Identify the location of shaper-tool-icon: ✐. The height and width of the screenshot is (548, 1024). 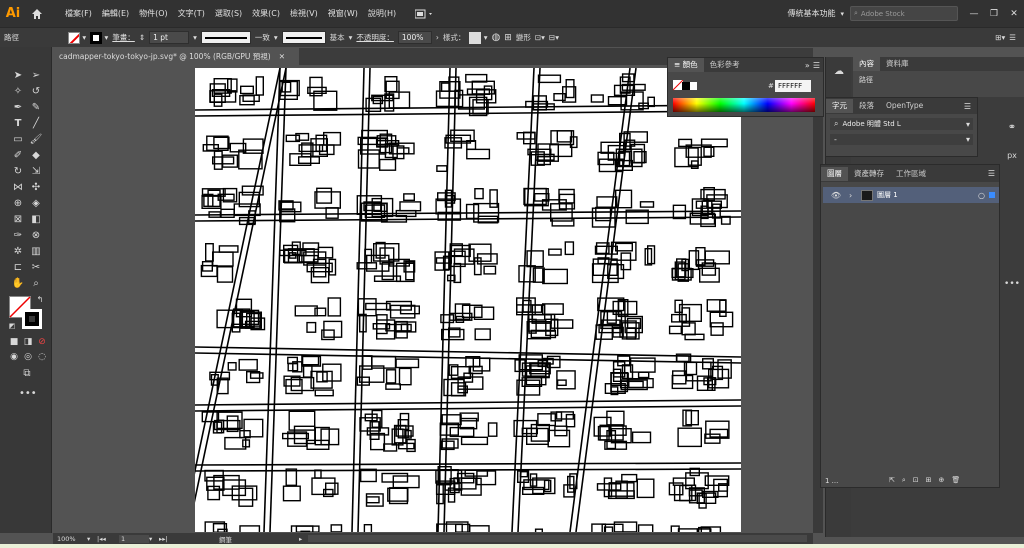
(18, 156).